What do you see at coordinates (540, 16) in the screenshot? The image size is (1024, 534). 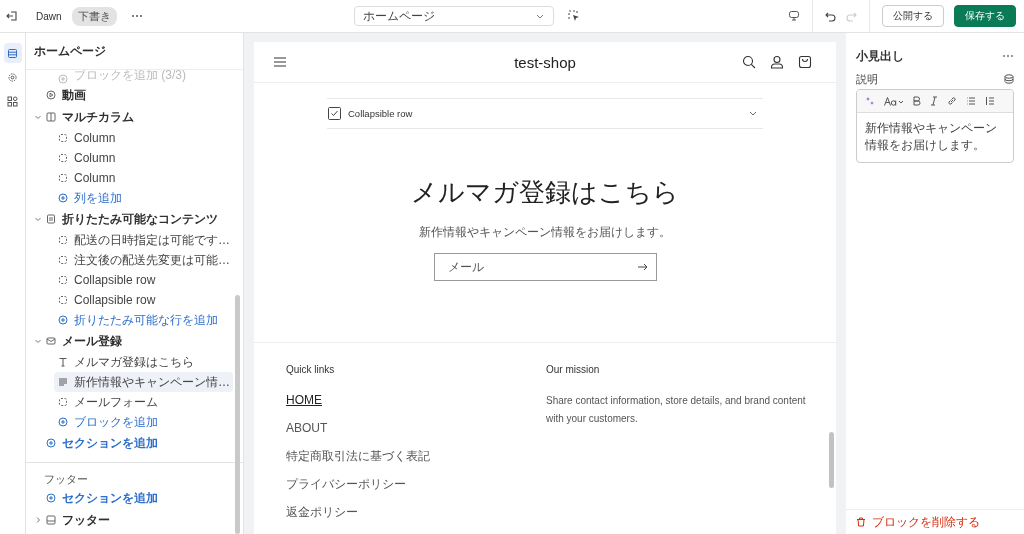 I see `caret-icon` at bounding box center [540, 16].